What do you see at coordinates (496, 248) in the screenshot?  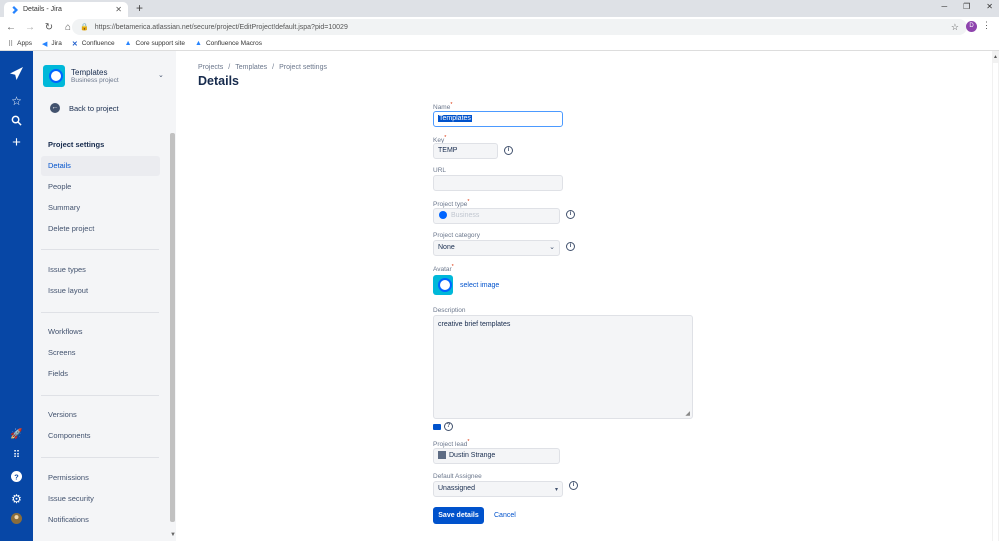 I see `category-select: None ⌄` at bounding box center [496, 248].